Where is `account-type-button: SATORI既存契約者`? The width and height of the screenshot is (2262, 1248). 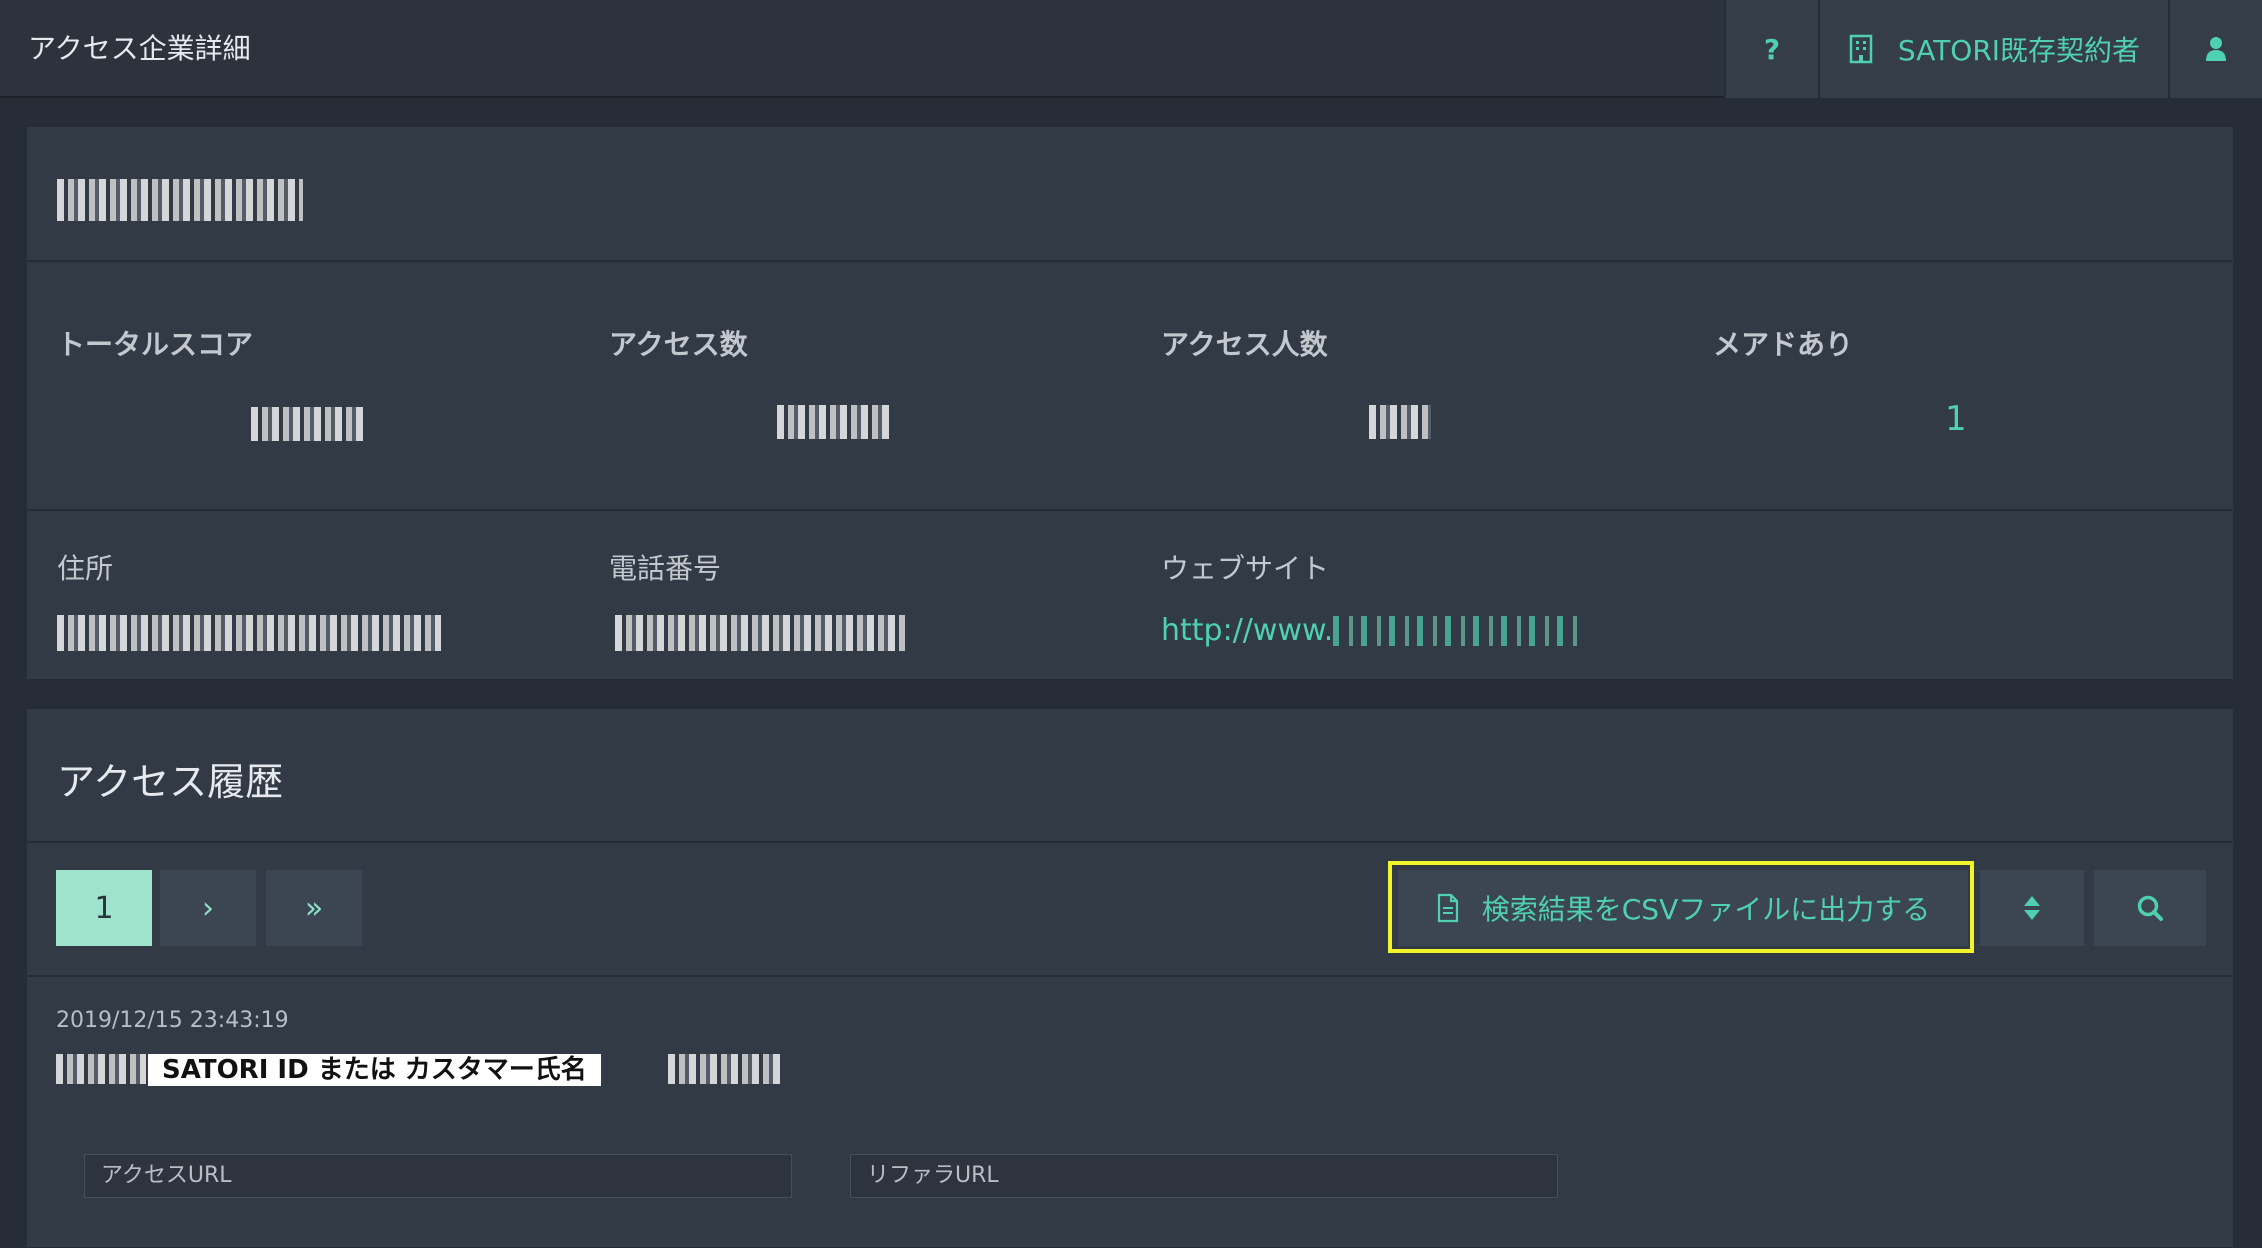 account-type-button: SATORI既存契約者 is located at coordinates (1993, 49).